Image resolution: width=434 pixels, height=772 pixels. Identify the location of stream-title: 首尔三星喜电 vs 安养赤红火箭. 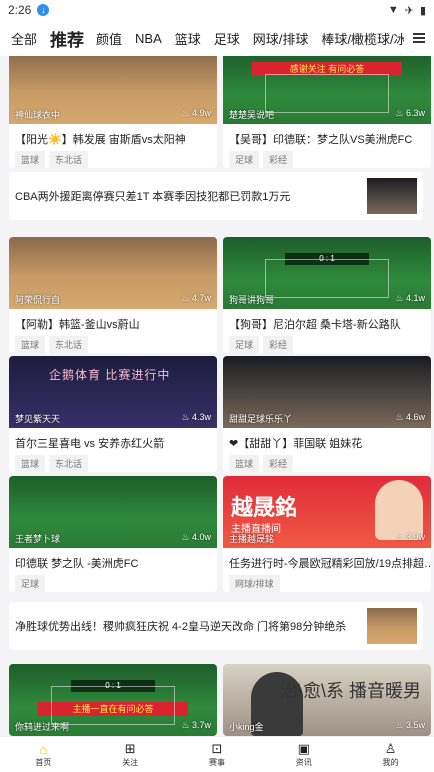
(90, 444).